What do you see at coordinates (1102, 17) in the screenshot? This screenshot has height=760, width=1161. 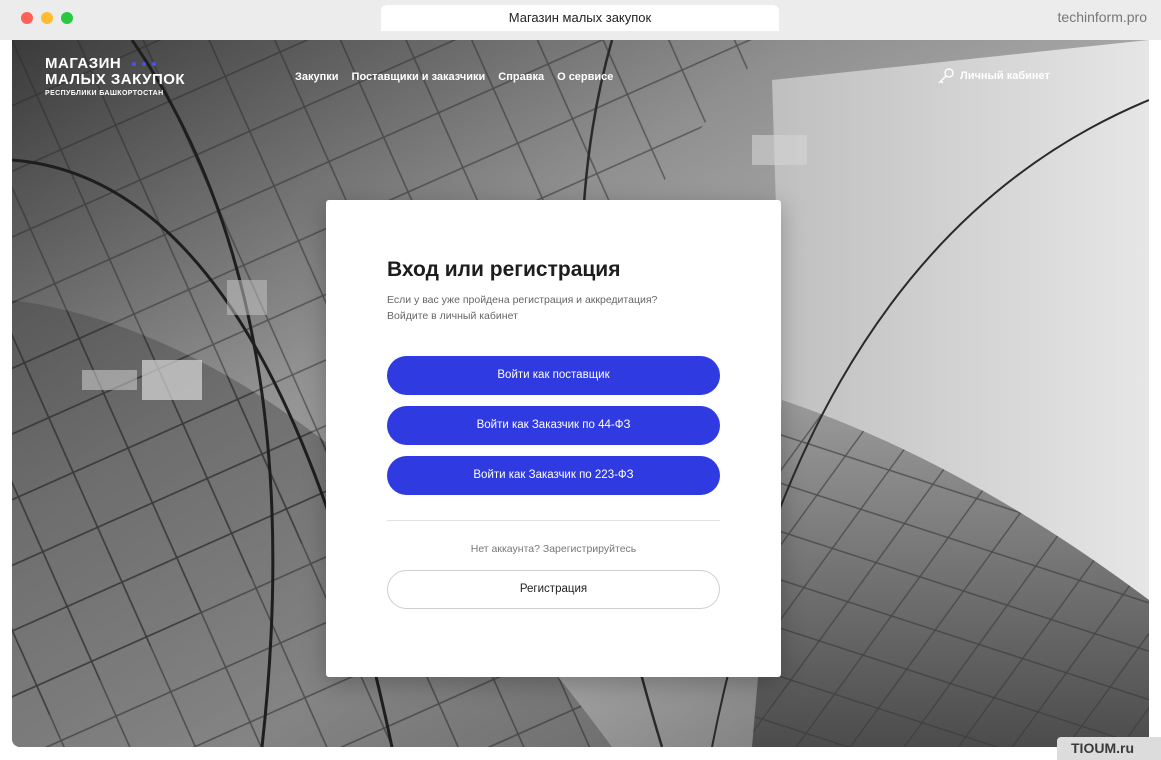 I see `address-host: techinform.pro` at bounding box center [1102, 17].